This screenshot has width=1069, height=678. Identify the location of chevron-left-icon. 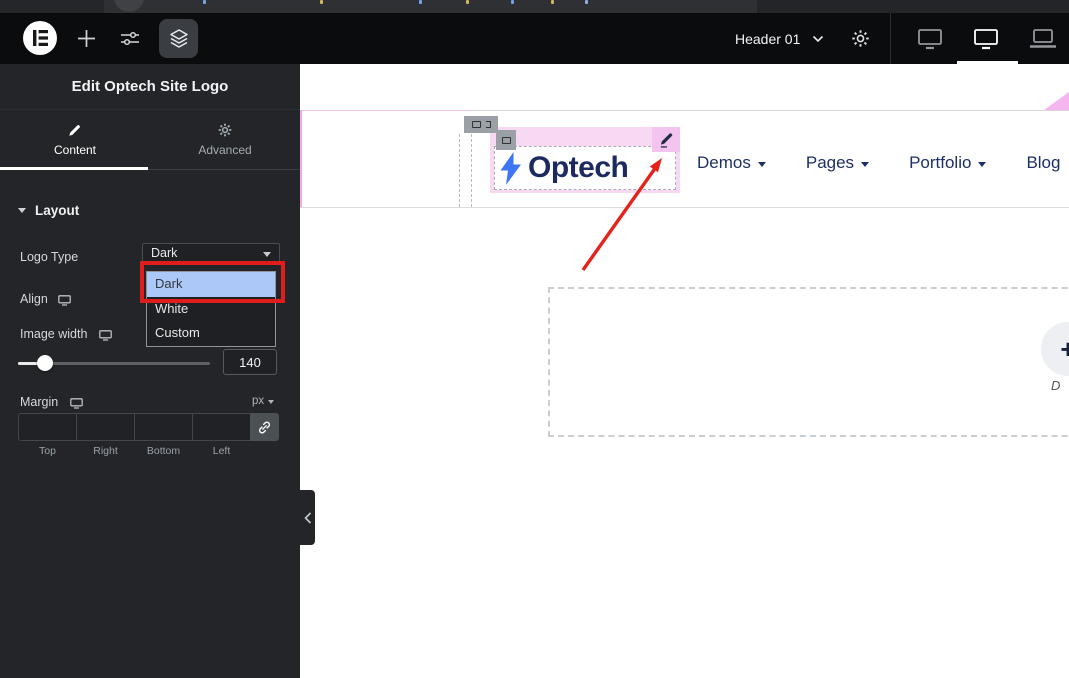
(307, 517).